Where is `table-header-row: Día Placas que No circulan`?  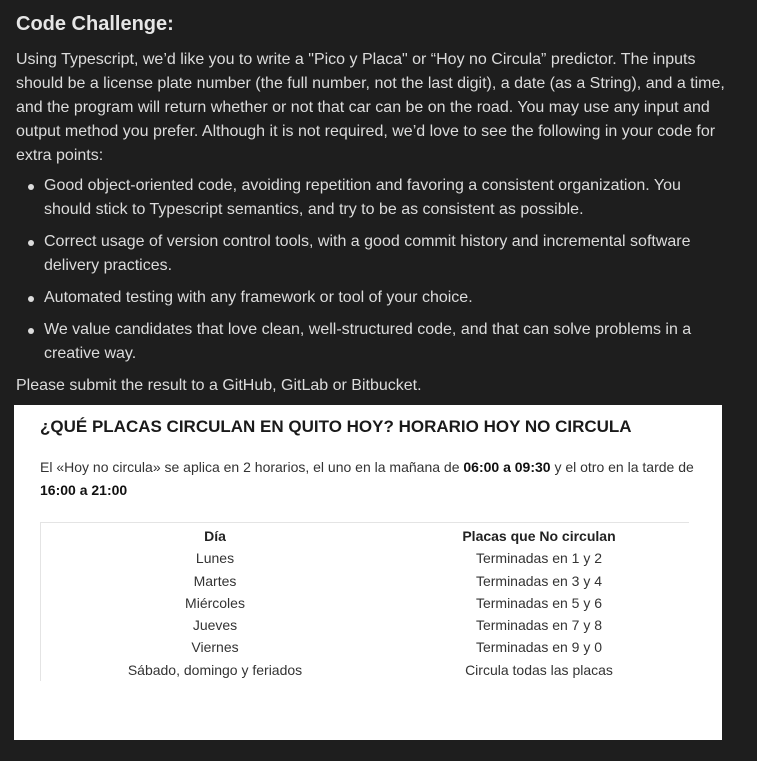
table-header-row: Día Placas que No circulan is located at coordinates (365, 535).